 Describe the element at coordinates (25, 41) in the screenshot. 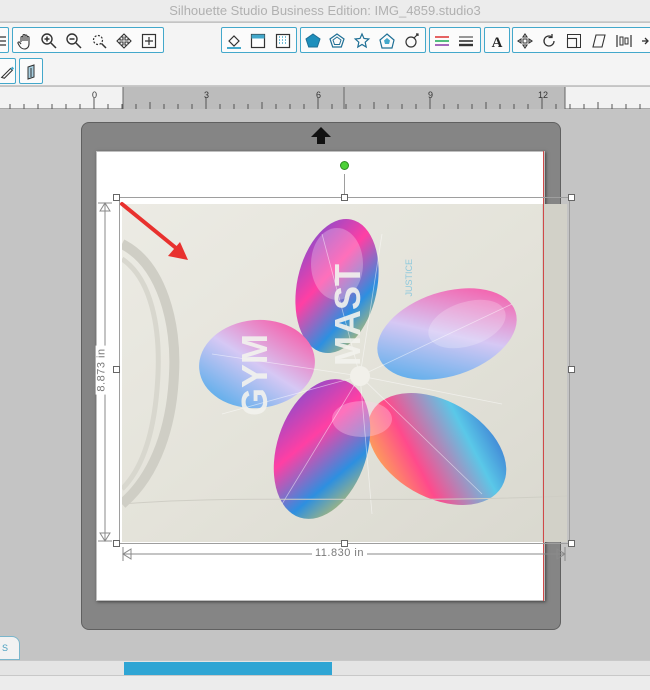

I see `hand-icon` at that location.